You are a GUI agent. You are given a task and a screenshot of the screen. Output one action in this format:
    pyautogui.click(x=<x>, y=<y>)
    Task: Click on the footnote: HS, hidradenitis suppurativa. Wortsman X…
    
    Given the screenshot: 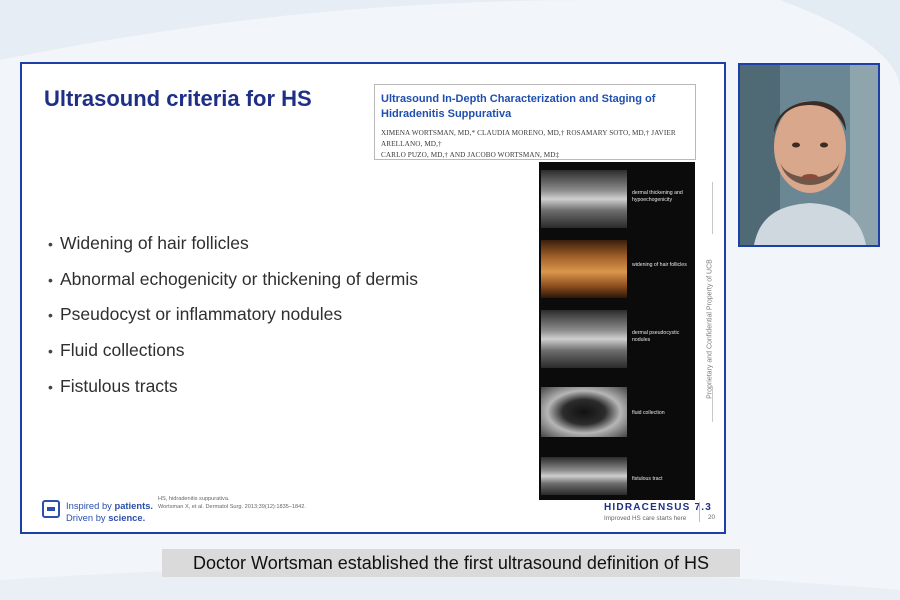 What is the action you would take?
    pyautogui.click(x=232, y=503)
    